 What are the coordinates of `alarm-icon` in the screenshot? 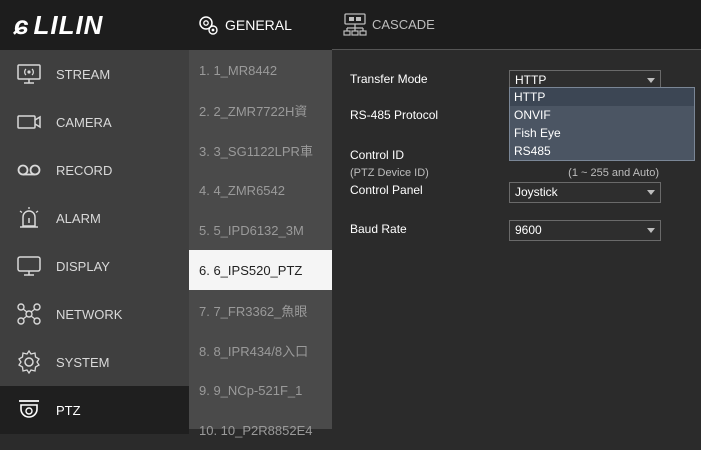 It's located at (29, 218).